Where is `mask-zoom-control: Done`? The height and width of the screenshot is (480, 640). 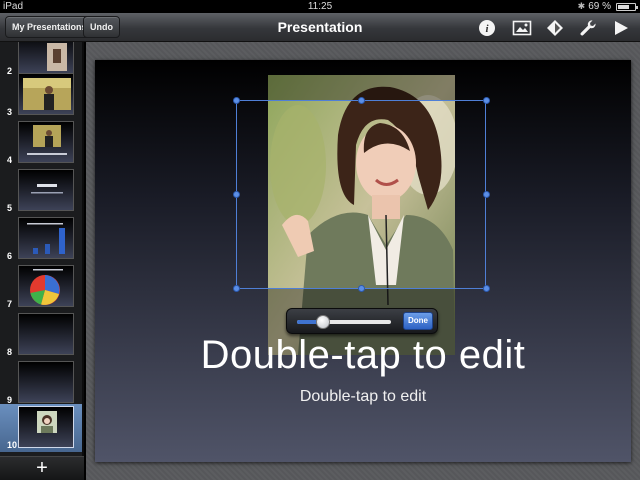 mask-zoom-control: Done is located at coordinates (362, 321).